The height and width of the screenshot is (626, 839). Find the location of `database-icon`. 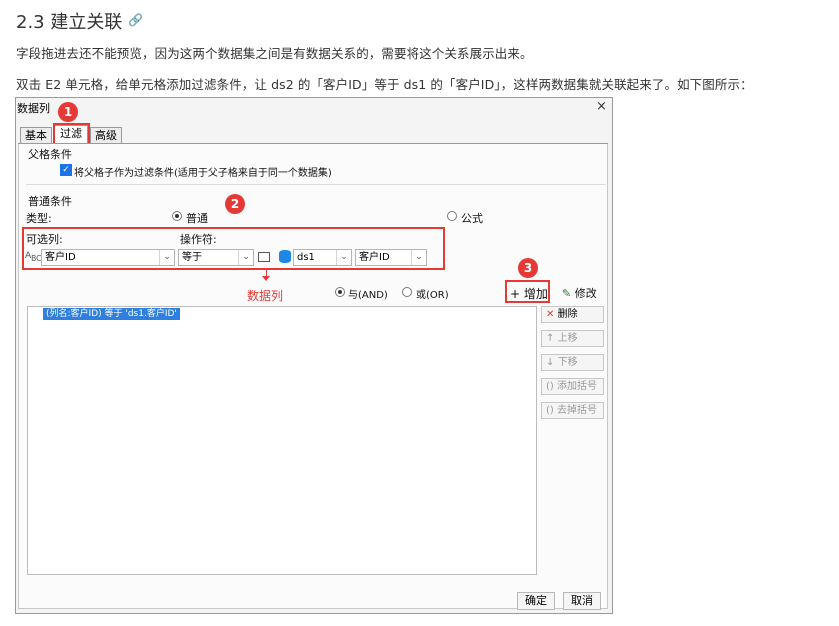

database-icon is located at coordinates (285, 256).